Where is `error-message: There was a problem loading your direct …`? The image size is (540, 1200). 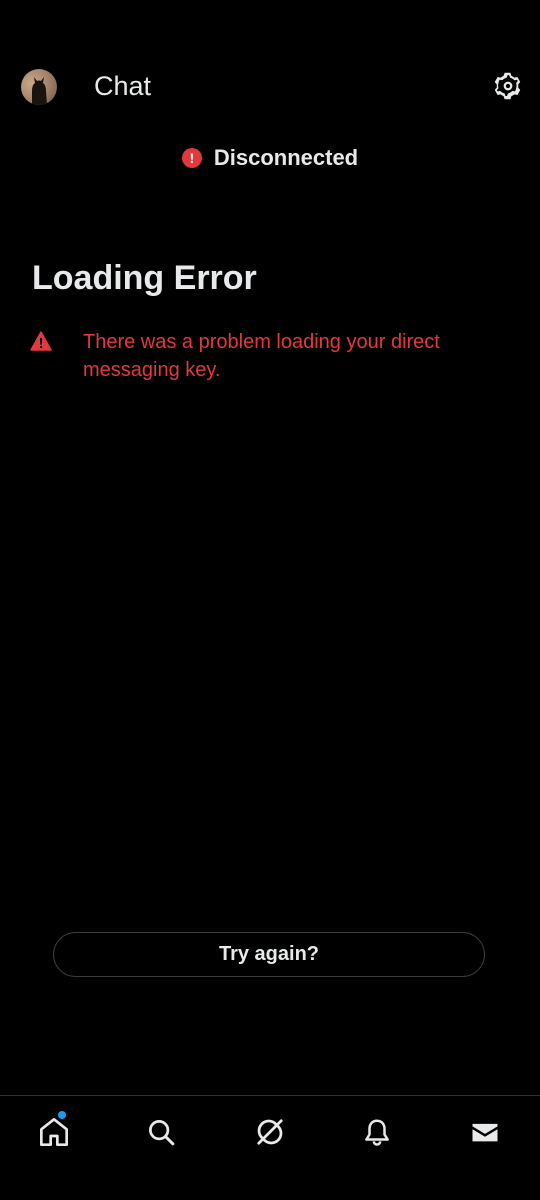 error-message: There was a problem loading your direct … is located at coordinates (261, 356).